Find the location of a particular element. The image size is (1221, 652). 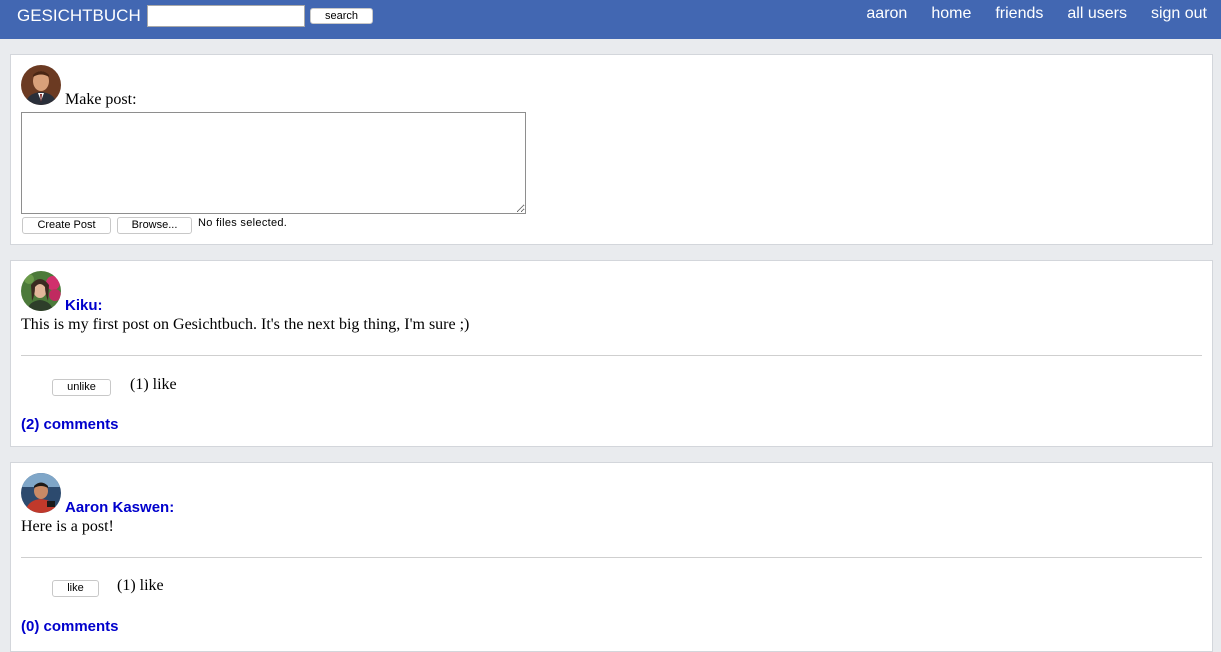

nav-sign-out: sign out is located at coordinates (1179, 14).